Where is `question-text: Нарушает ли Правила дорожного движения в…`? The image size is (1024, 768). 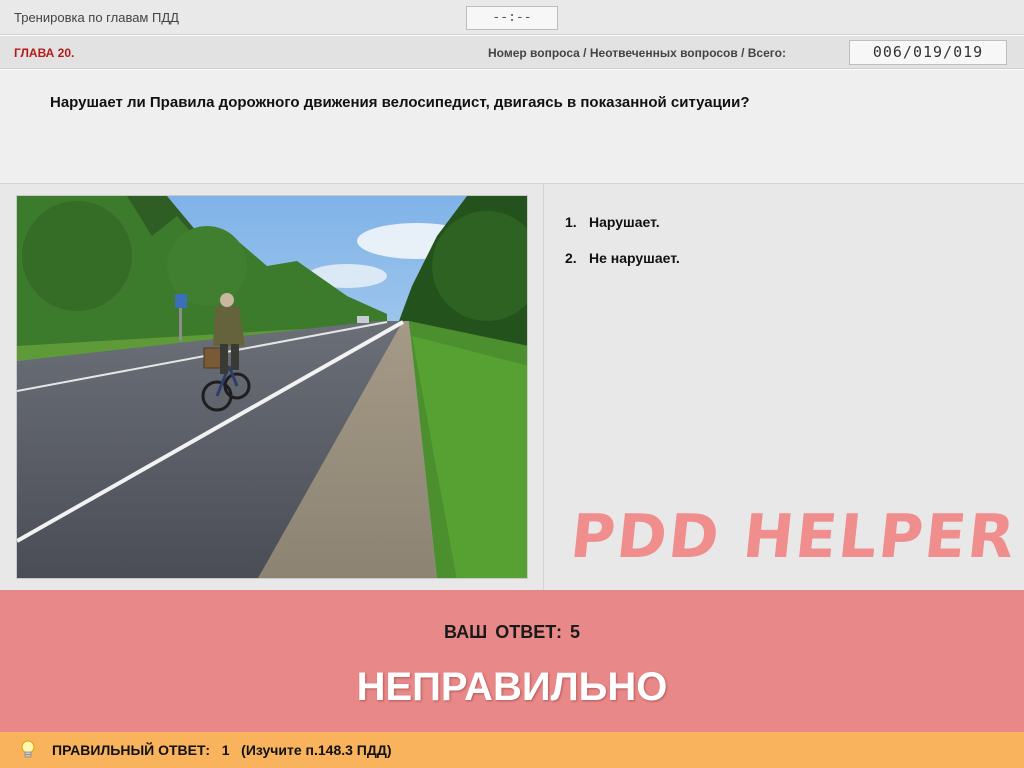
question-text: Нарушает ли Правила дорожного движения в… is located at coordinates (400, 102).